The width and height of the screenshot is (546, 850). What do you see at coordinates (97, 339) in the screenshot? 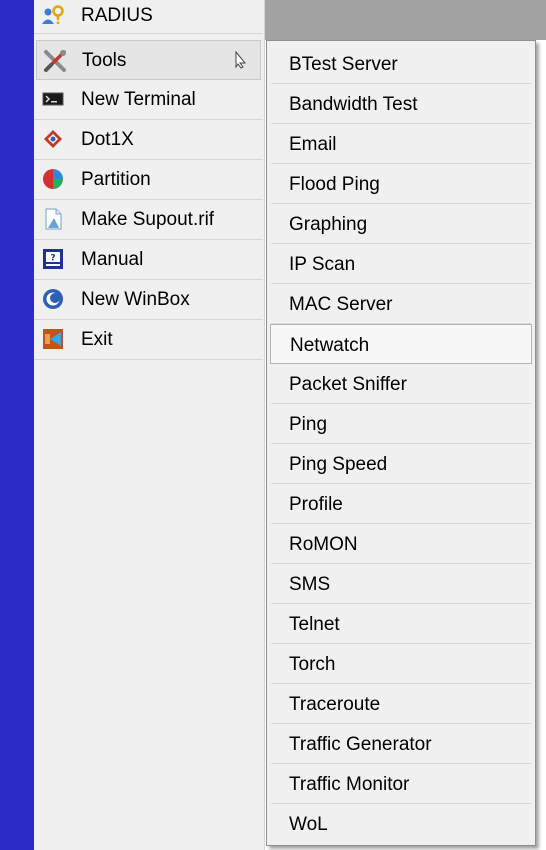
I see `menu-item-label: Exit` at bounding box center [97, 339].